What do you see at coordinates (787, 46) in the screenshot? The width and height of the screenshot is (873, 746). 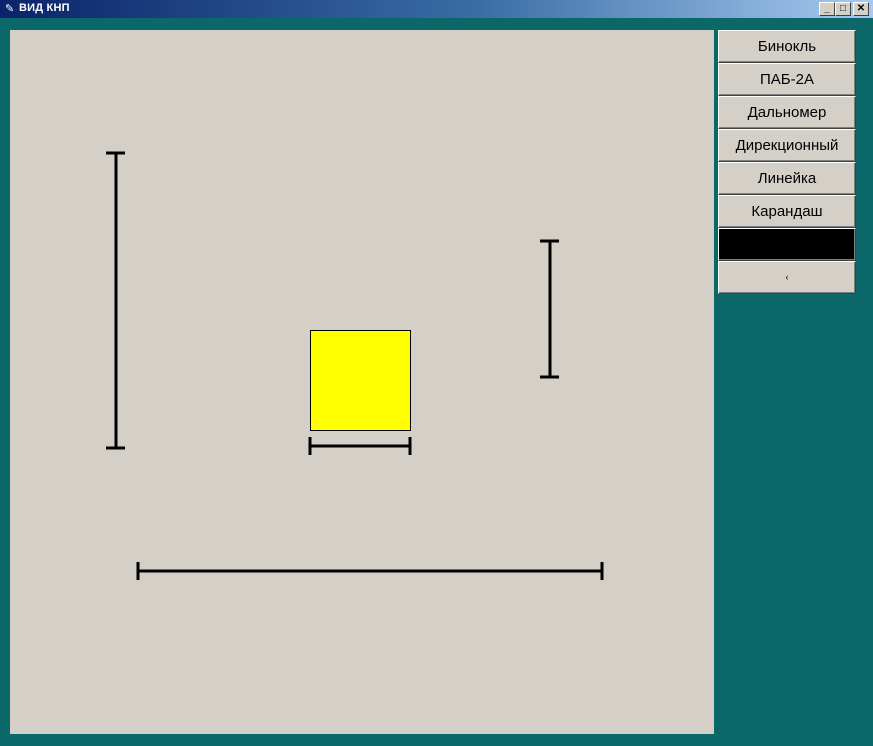 I see `binoculars-button: Бинокль` at bounding box center [787, 46].